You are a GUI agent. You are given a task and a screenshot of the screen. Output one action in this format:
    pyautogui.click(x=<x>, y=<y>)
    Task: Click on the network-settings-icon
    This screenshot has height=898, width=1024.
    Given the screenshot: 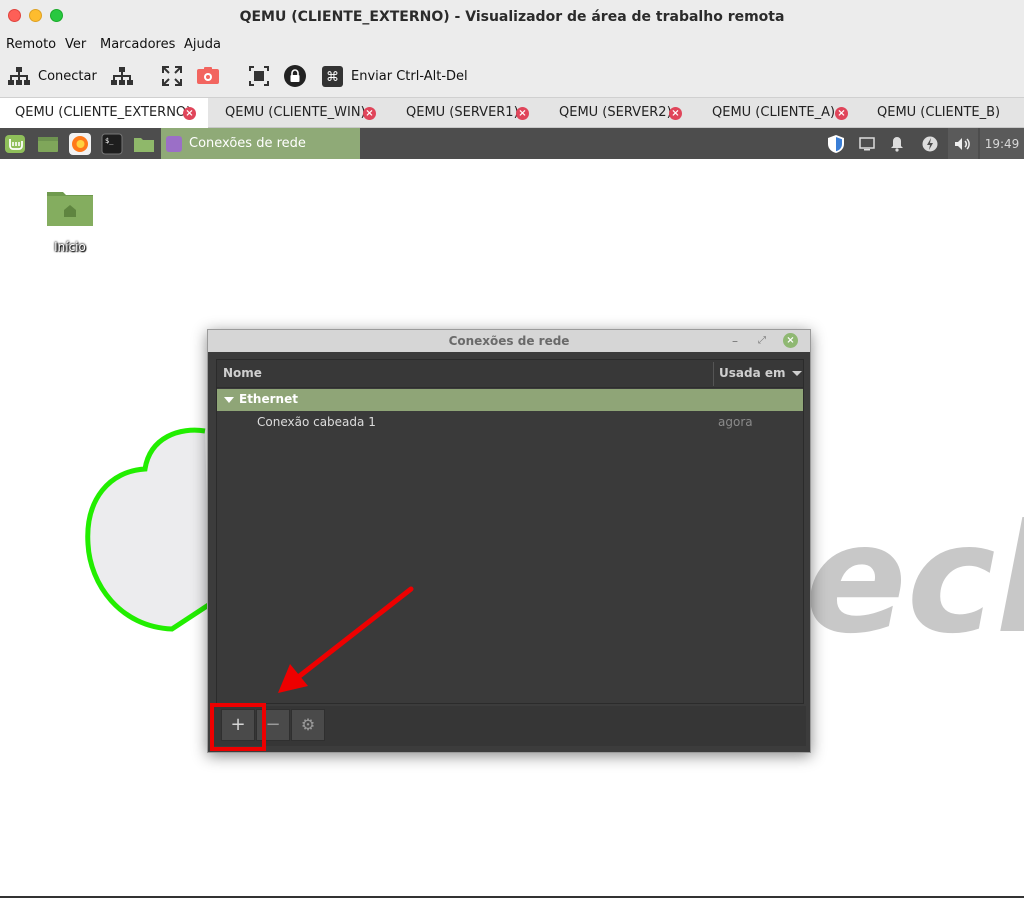 What is the action you would take?
    pyautogui.click(x=174, y=143)
    